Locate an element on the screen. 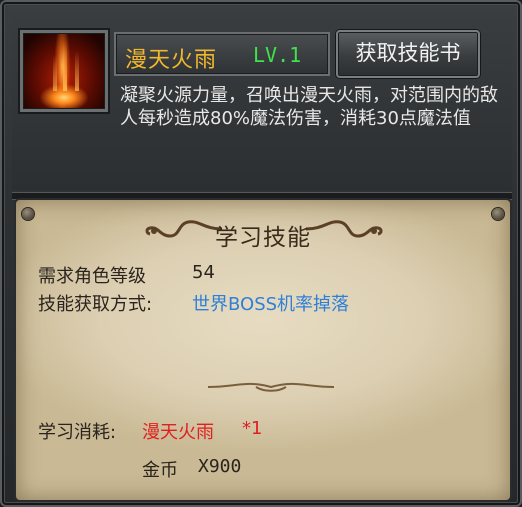  skill-title-box: 漫天火雨 LV.1 is located at coordinates (222, 54).